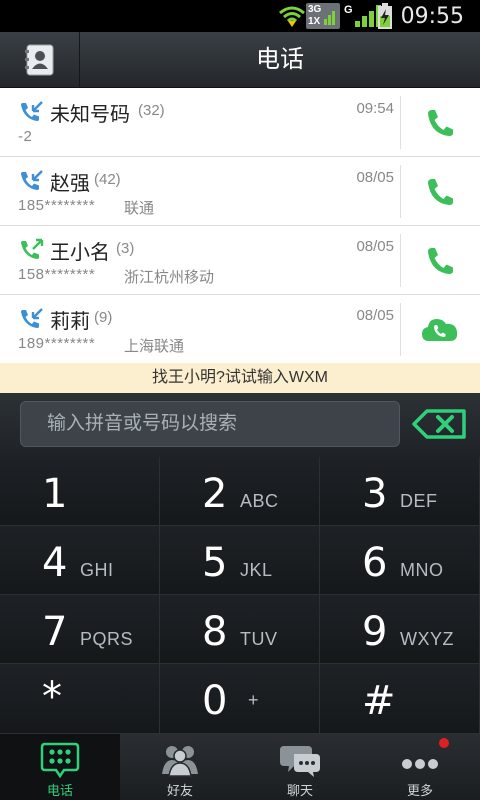  What do you see at coordinates (210, 424) in the screenshot?
I see `search-input` at bounding box center [210, 424].